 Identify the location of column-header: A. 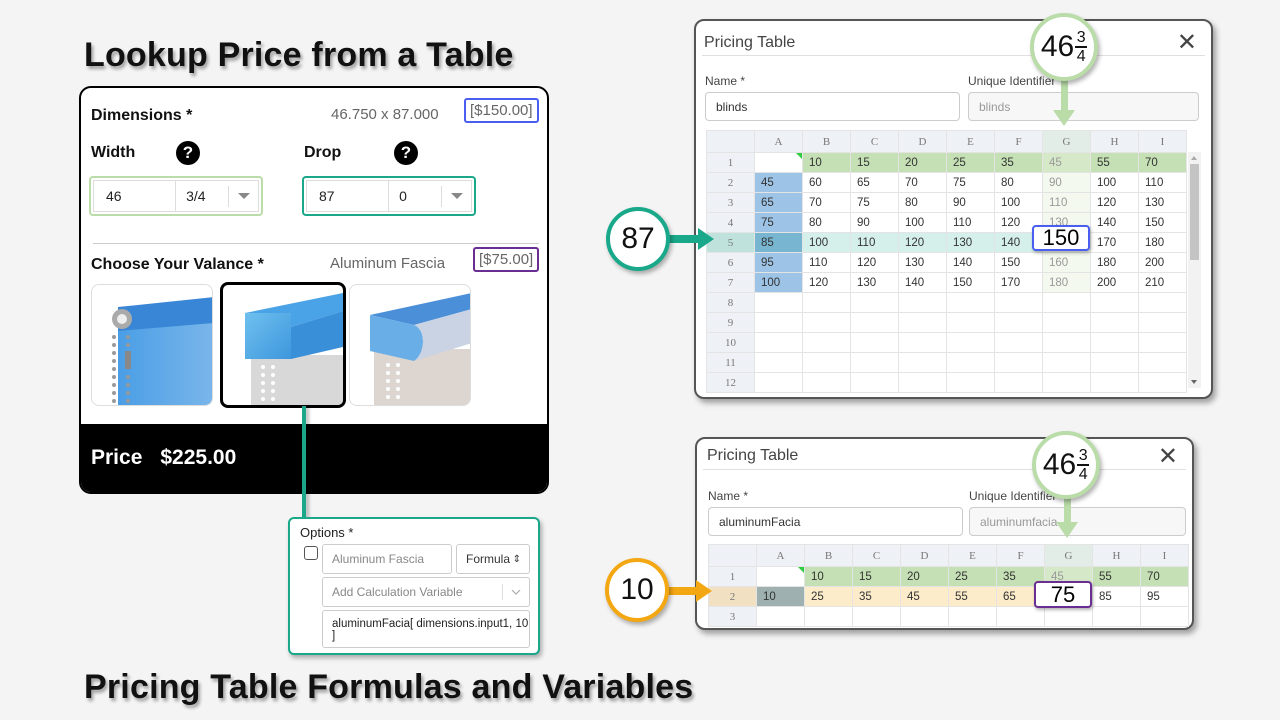
(778, 141).